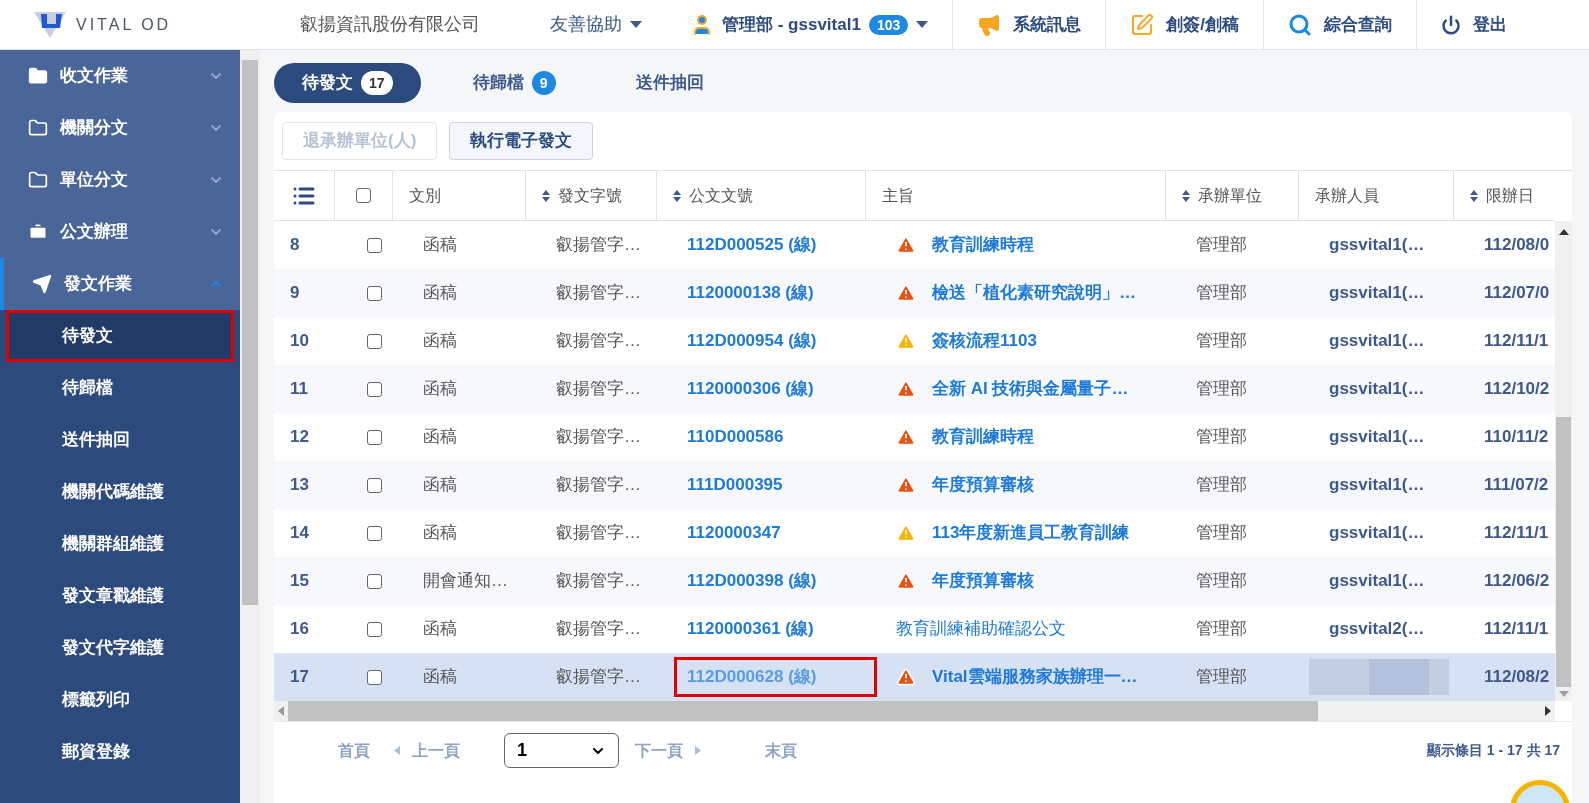 The width and height of the screenshot is (1589, 803). Describe the element at coordinates (775, 245) in the screenshot. I see `document-number-link: 112D000525 (線)` at that location.